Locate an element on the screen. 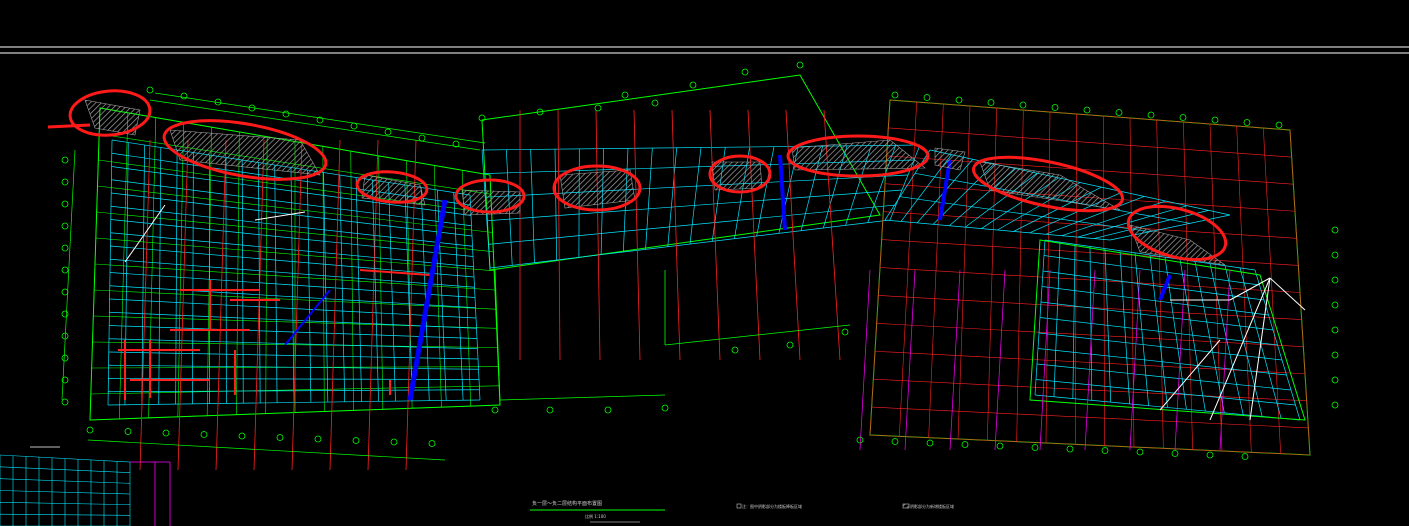  legend-note-1: 注：图中阴影部分为楼板降板区域 is located at coordinates (772, 506).